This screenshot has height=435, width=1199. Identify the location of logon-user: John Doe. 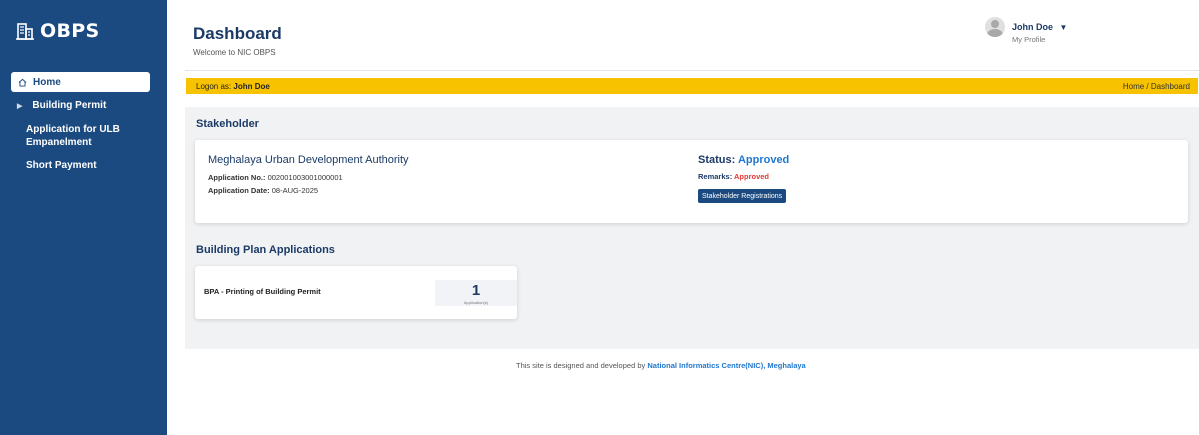
(251, 86).